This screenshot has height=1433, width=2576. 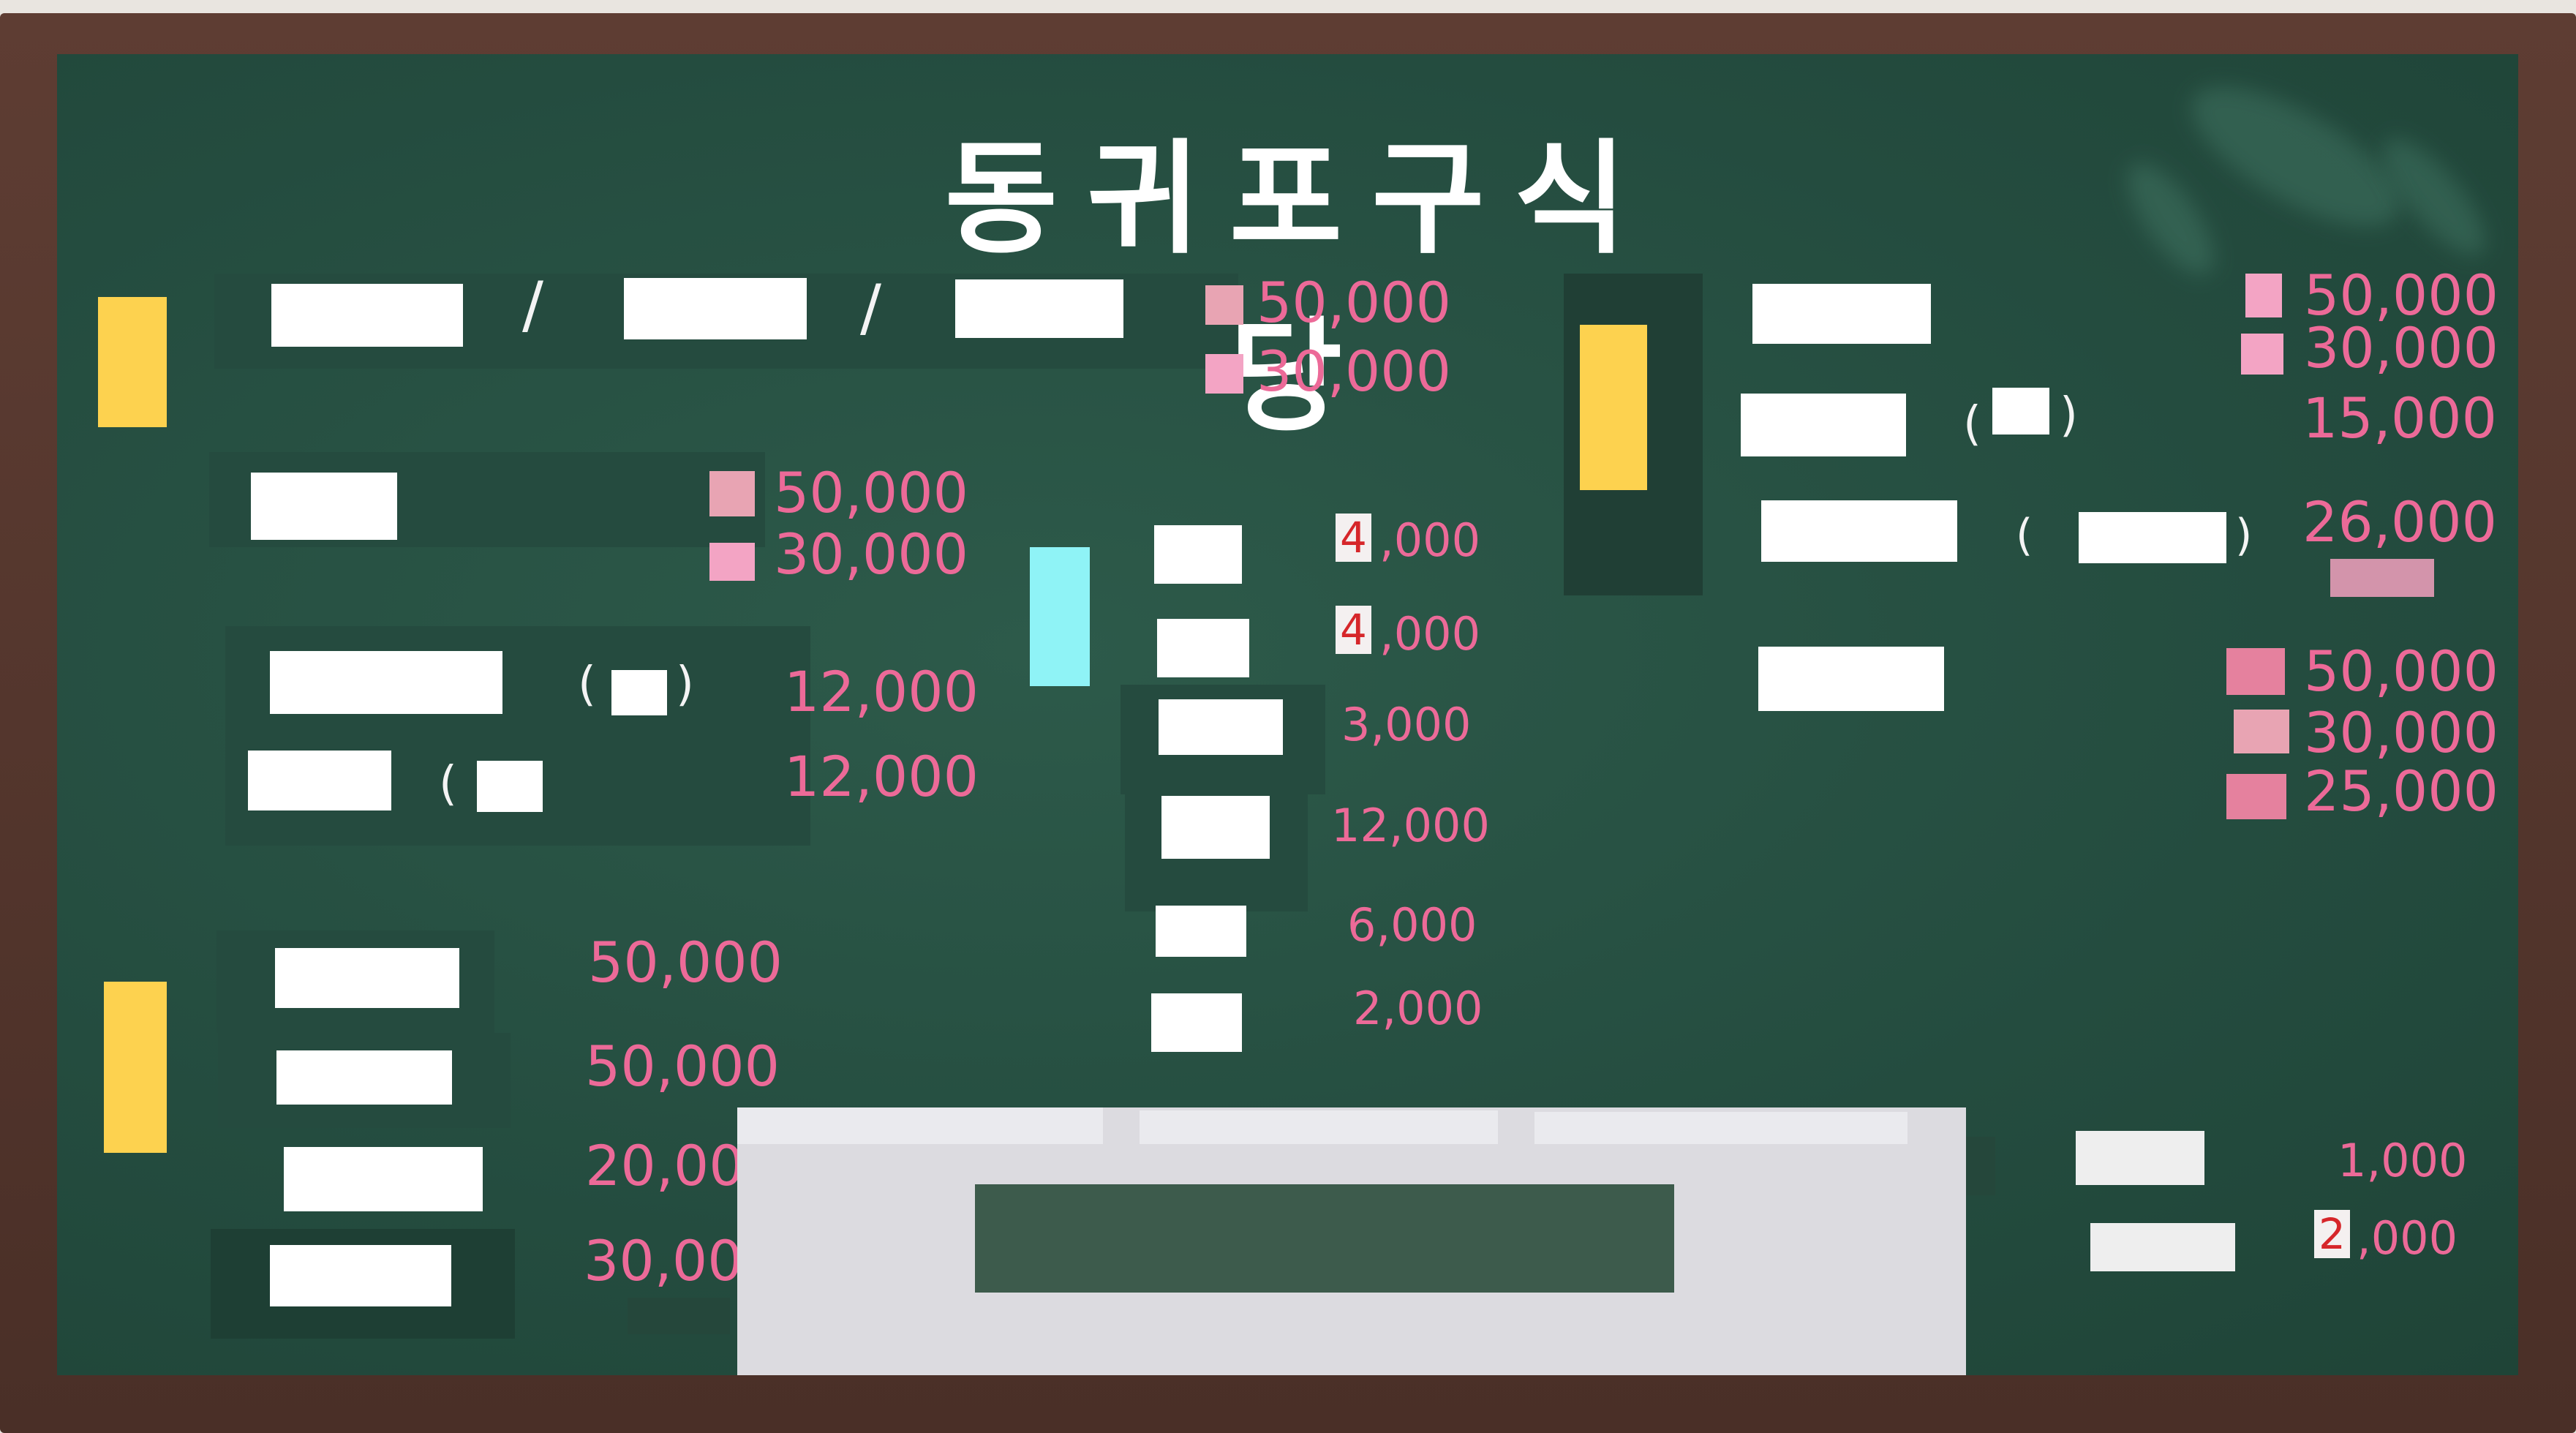 What do you see at coordinates (1060, 616) in the screenshot?
I see `category-tab-cyan` at bounding box center [1060, 616].